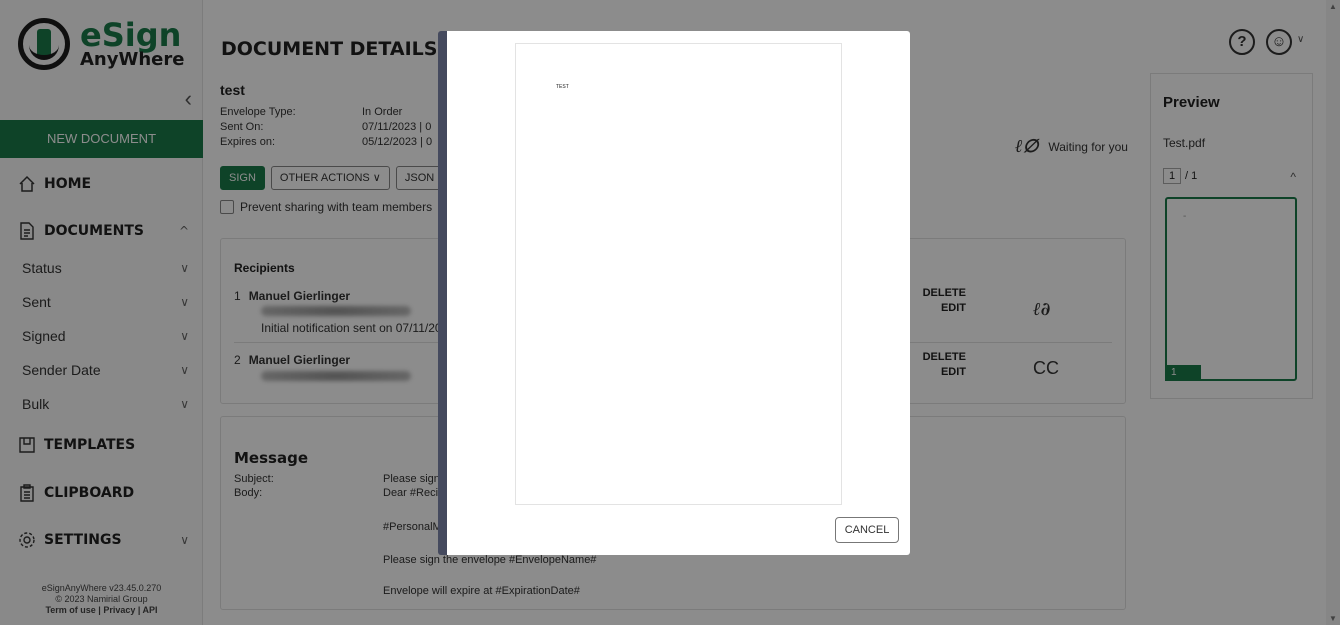 Image resolution: width=1340 pixels, height=625 pixels. What do you see at coordinates (562, 87) in the screenshot?
I see `page-text: TEST` at bounding box center [562, 87].